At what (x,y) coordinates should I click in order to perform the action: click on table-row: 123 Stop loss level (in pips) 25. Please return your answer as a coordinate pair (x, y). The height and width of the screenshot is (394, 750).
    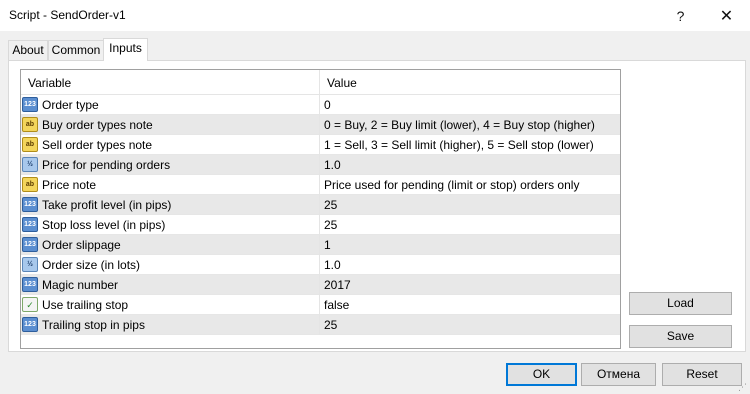
    Looking at the image, I should click on (320, 225).